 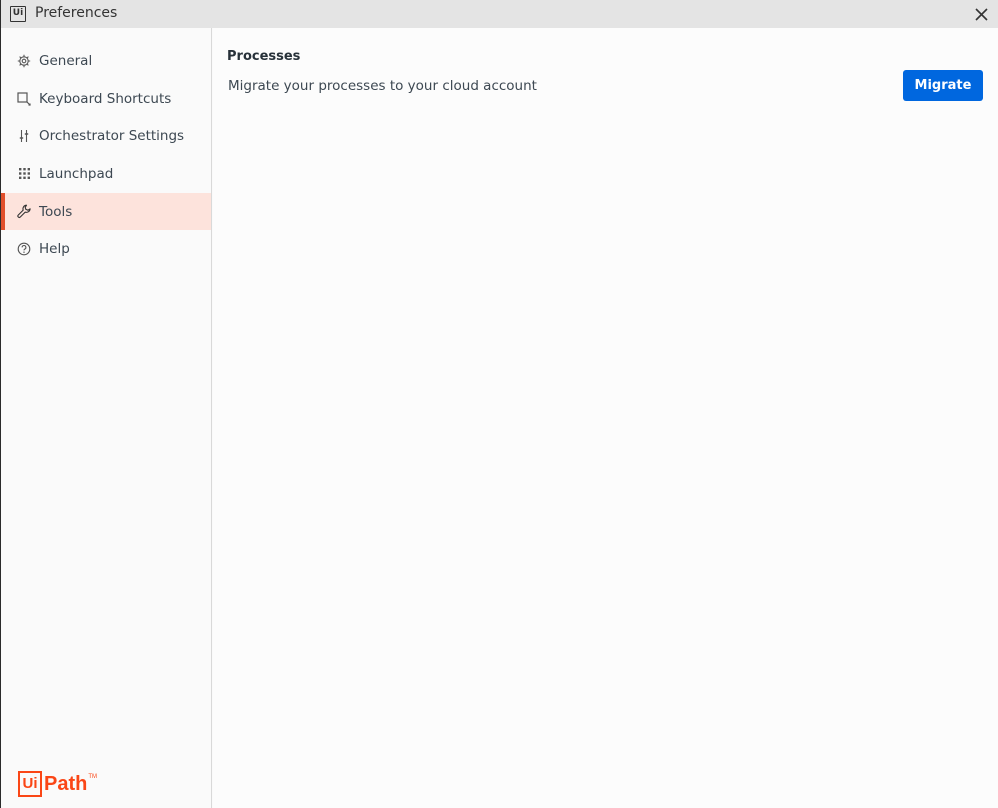 I want to click on sidebar-item-label: General, so click(x=66, y=60).